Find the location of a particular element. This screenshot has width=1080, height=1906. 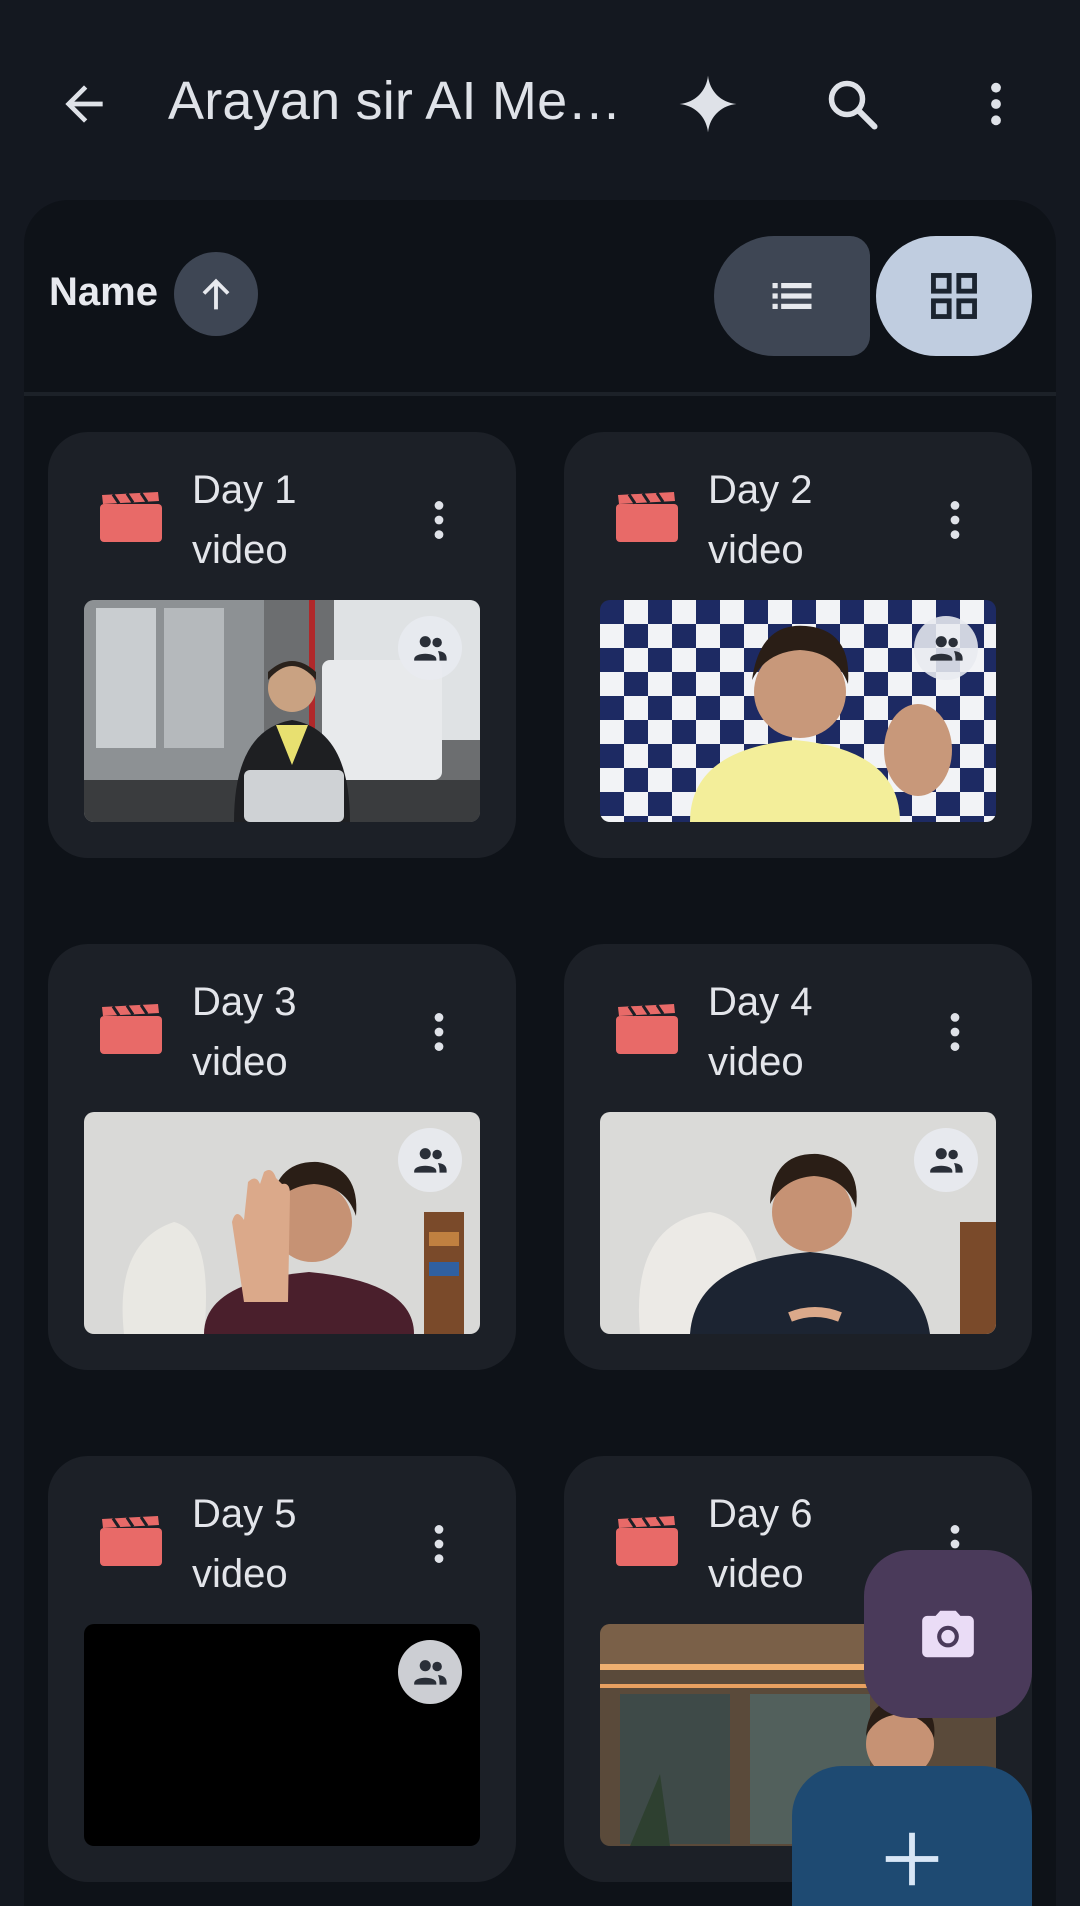

sort-bar: Name is located at coordinates (540, 296).